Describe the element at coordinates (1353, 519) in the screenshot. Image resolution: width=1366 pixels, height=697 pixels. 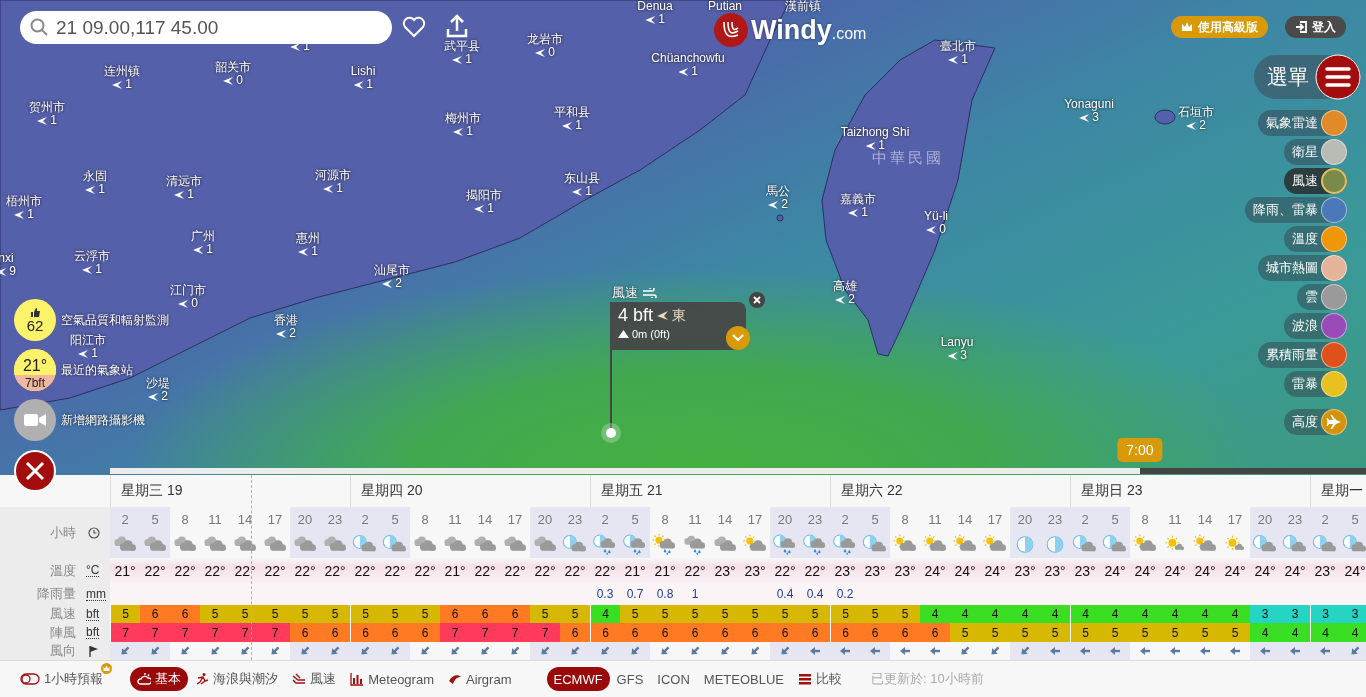
I see `forecast-hour: 5` at that location.